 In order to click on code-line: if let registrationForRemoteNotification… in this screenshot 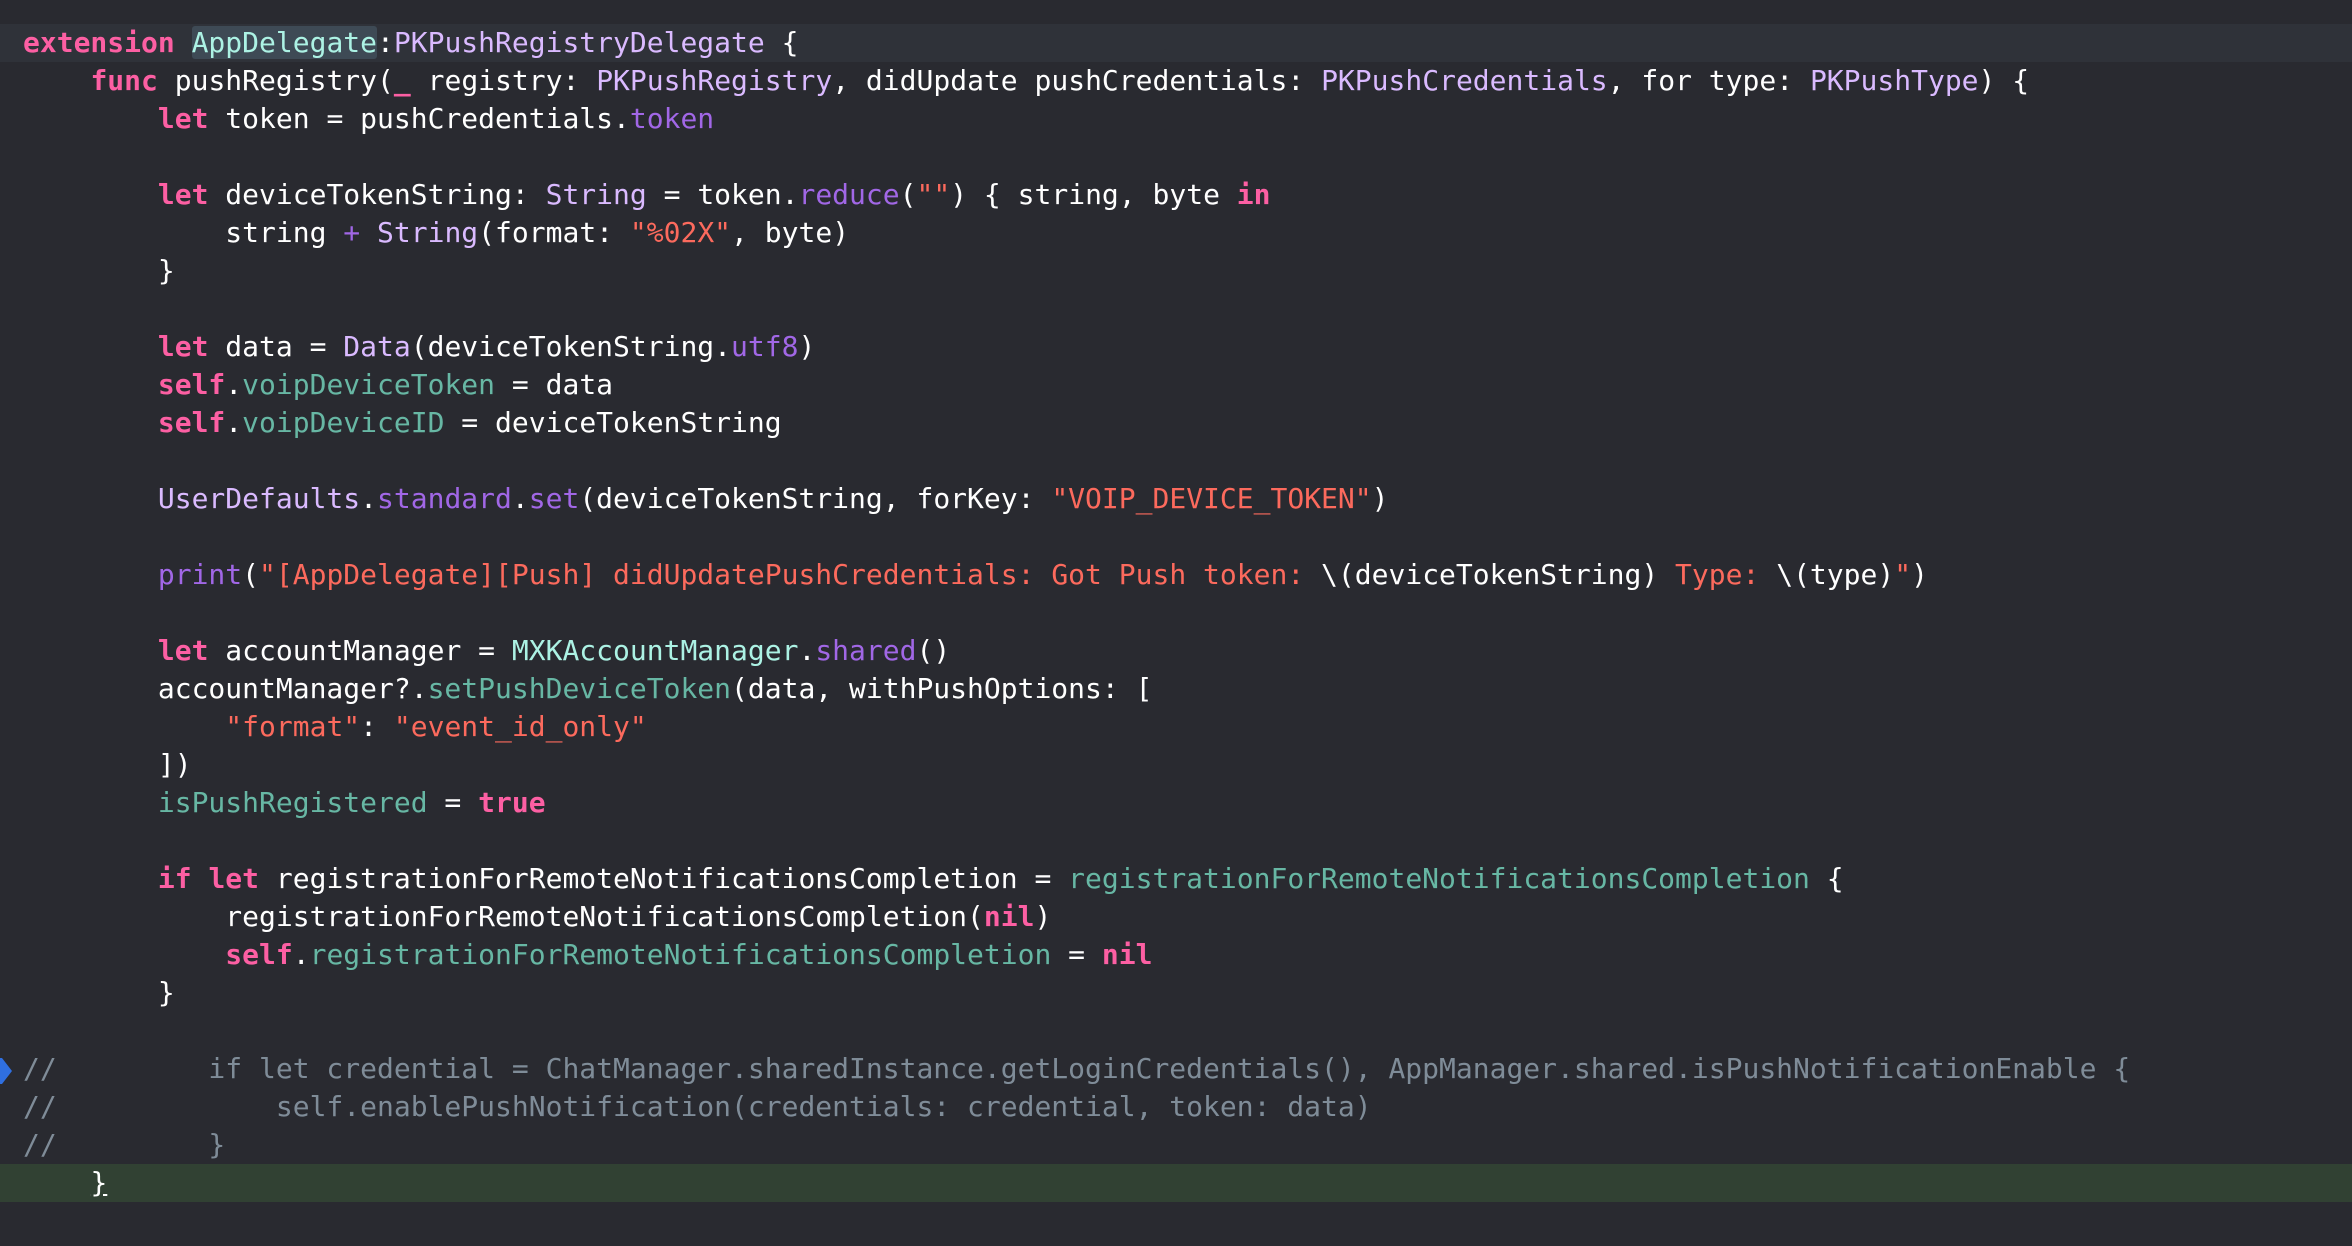, I will do `click(1176, 879)`.